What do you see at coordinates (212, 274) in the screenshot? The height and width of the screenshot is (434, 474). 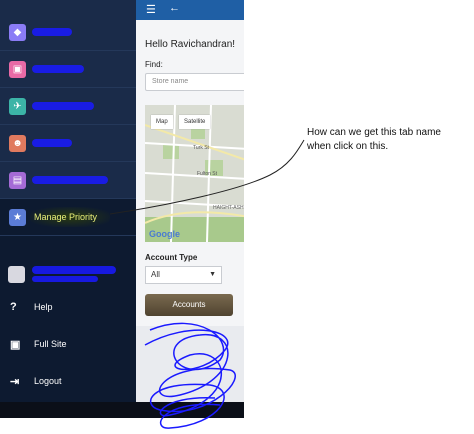 I see `chevron-down-icon: ▼` at bounding box center [212, 274].